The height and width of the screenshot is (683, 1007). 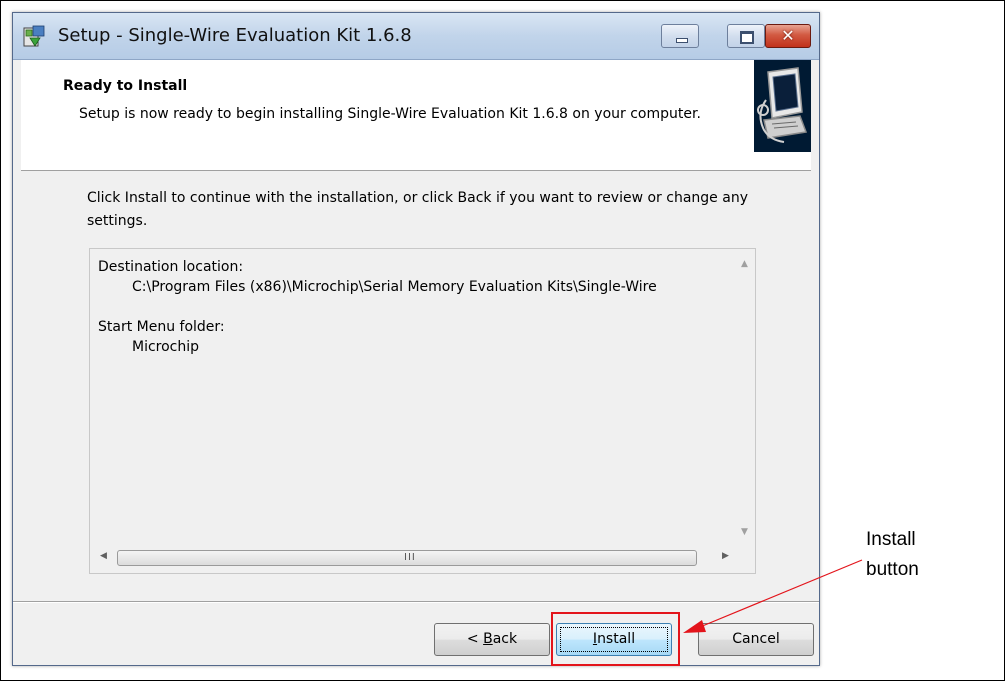 What do you see at coordinates (744, 264) in the screenshot?
I see `scroll-up-icon: ▲` at bounding box center [744, 264].